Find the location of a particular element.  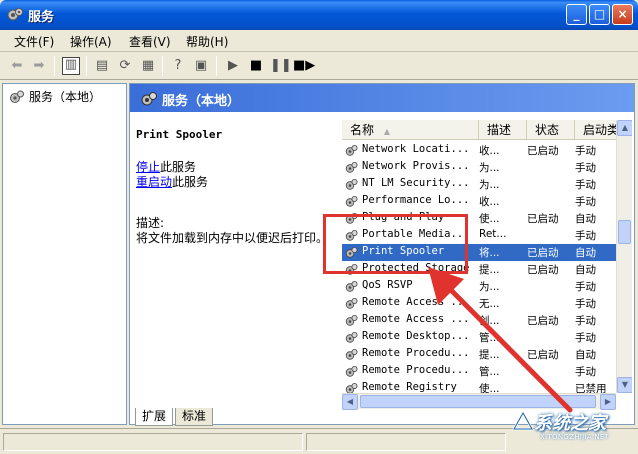

watermark-text: 系统之家 is located at coordinates (570, 423).